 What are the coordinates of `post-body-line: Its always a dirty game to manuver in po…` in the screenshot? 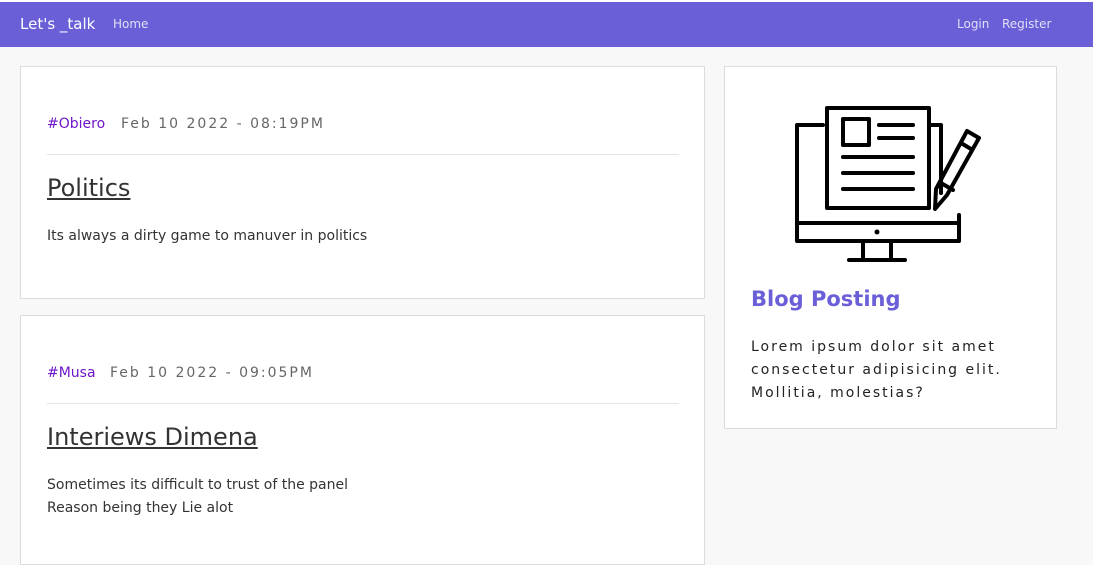 It's located at (207, 236).